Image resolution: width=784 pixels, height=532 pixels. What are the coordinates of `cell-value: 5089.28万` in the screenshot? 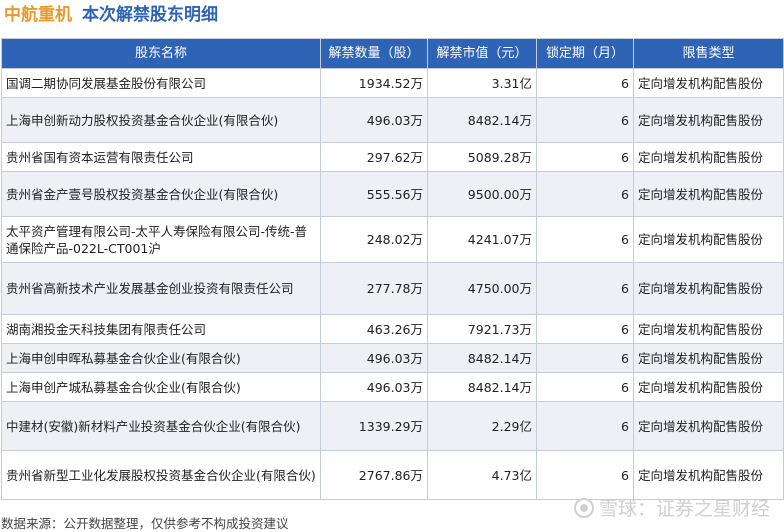 It's located at (482, 157).